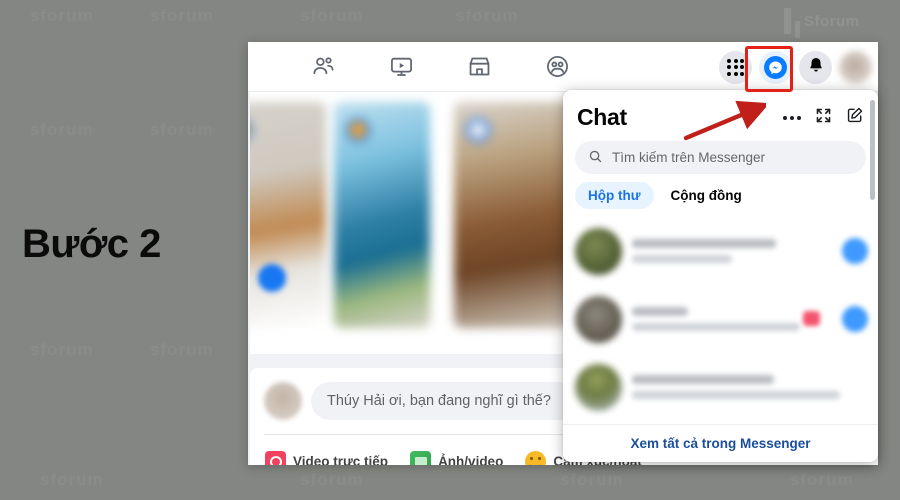  What do you see at coordinates (602, 117) in the screenshot?
I see `chat-panel-title: Chat` at bounding box center [602, 117].